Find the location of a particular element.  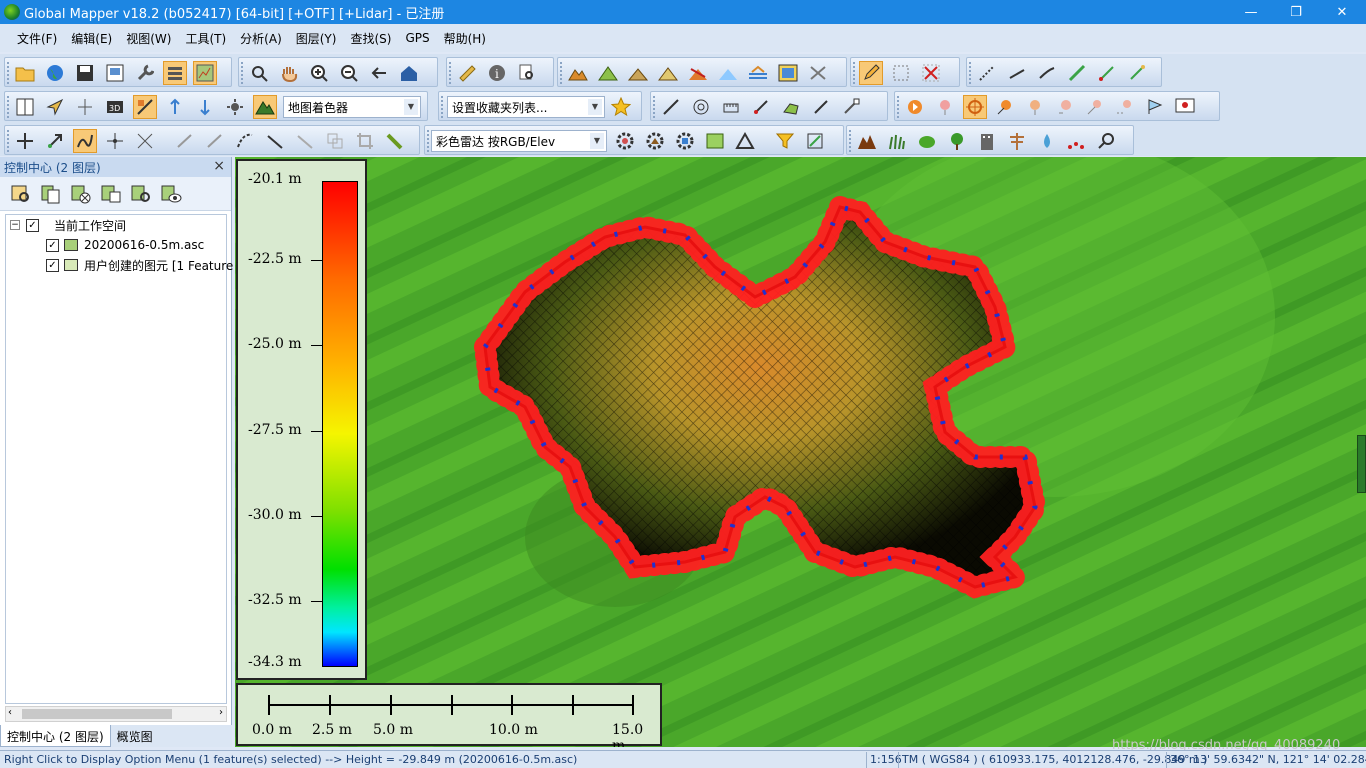

measure-tape-icon is located at coordinates (395, 141).